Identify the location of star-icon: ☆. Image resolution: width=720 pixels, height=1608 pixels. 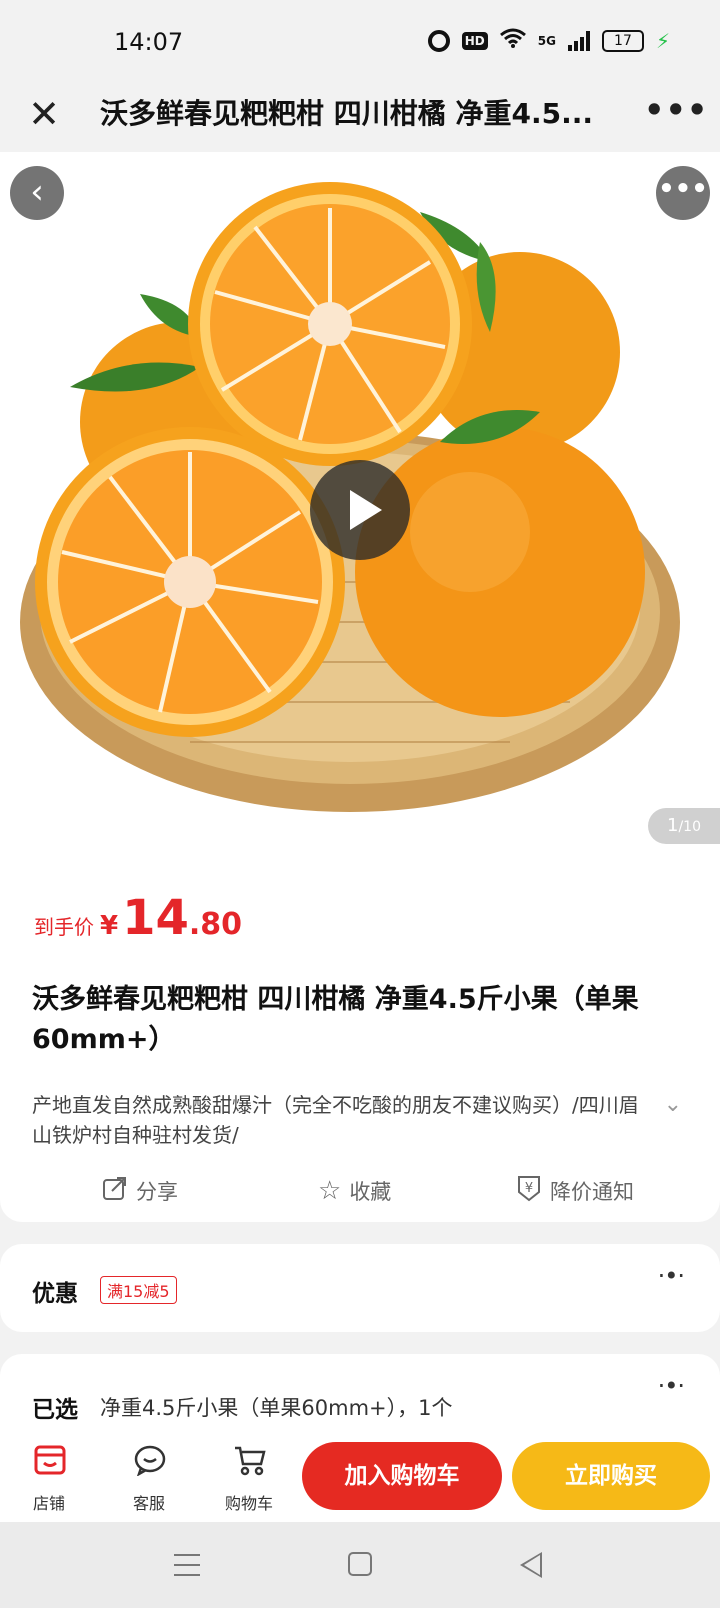
(330, 1191).